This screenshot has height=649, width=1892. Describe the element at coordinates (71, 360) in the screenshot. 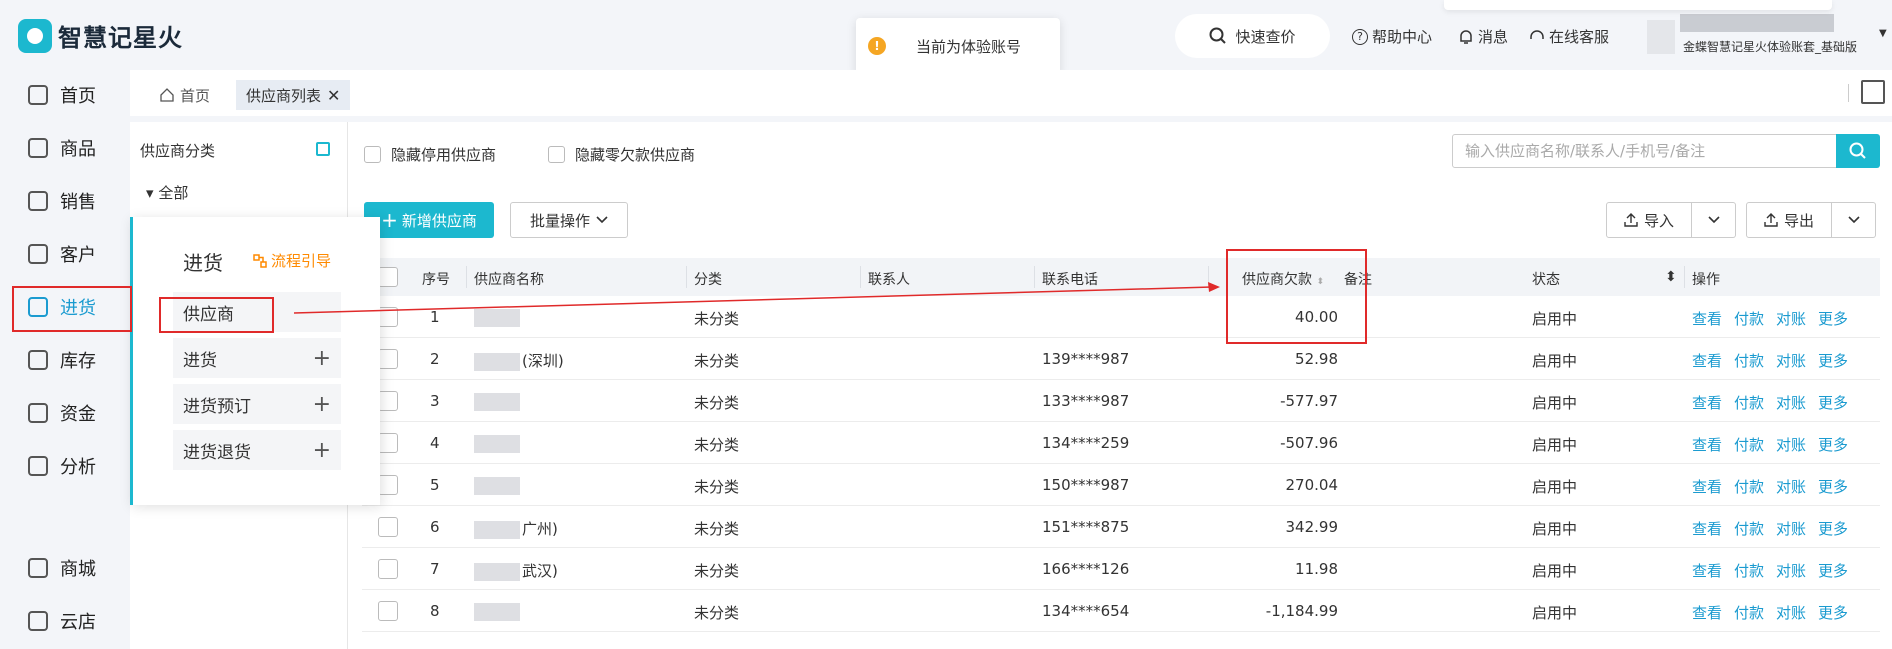

I see `nav-item-inventory: 库存` at that location.